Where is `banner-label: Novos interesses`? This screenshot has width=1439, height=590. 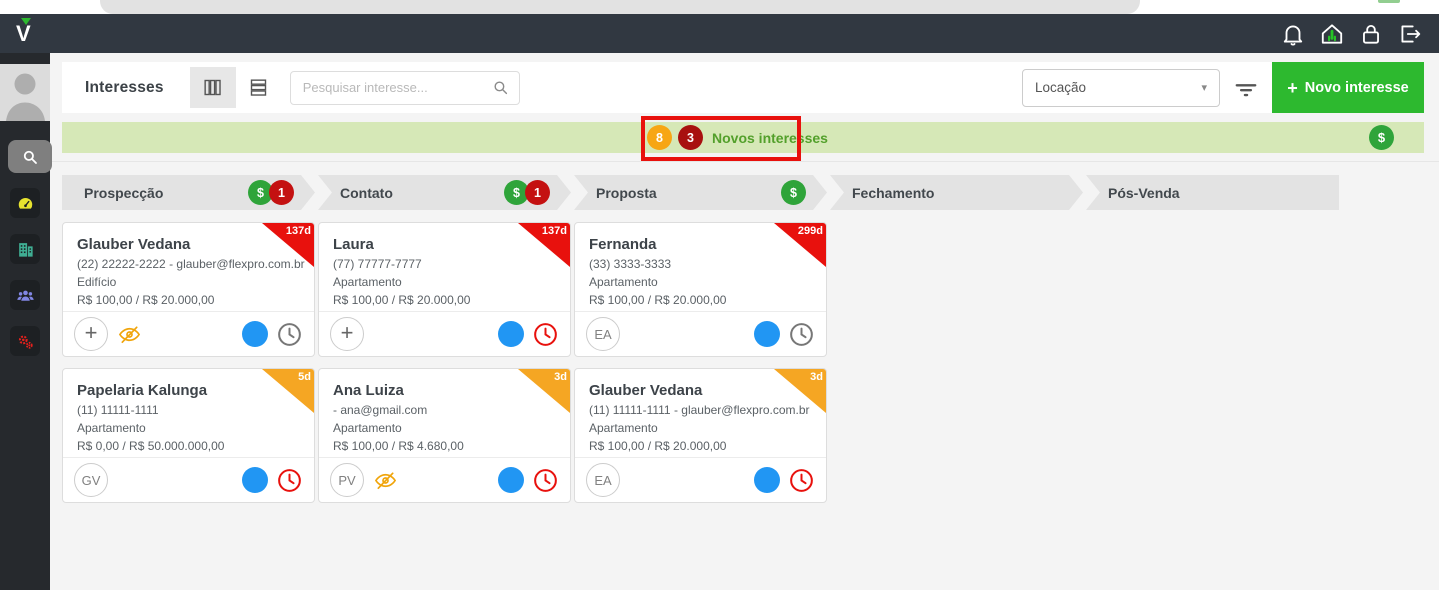
banner-label: Novos interesses is located at coordinates (770, 137).